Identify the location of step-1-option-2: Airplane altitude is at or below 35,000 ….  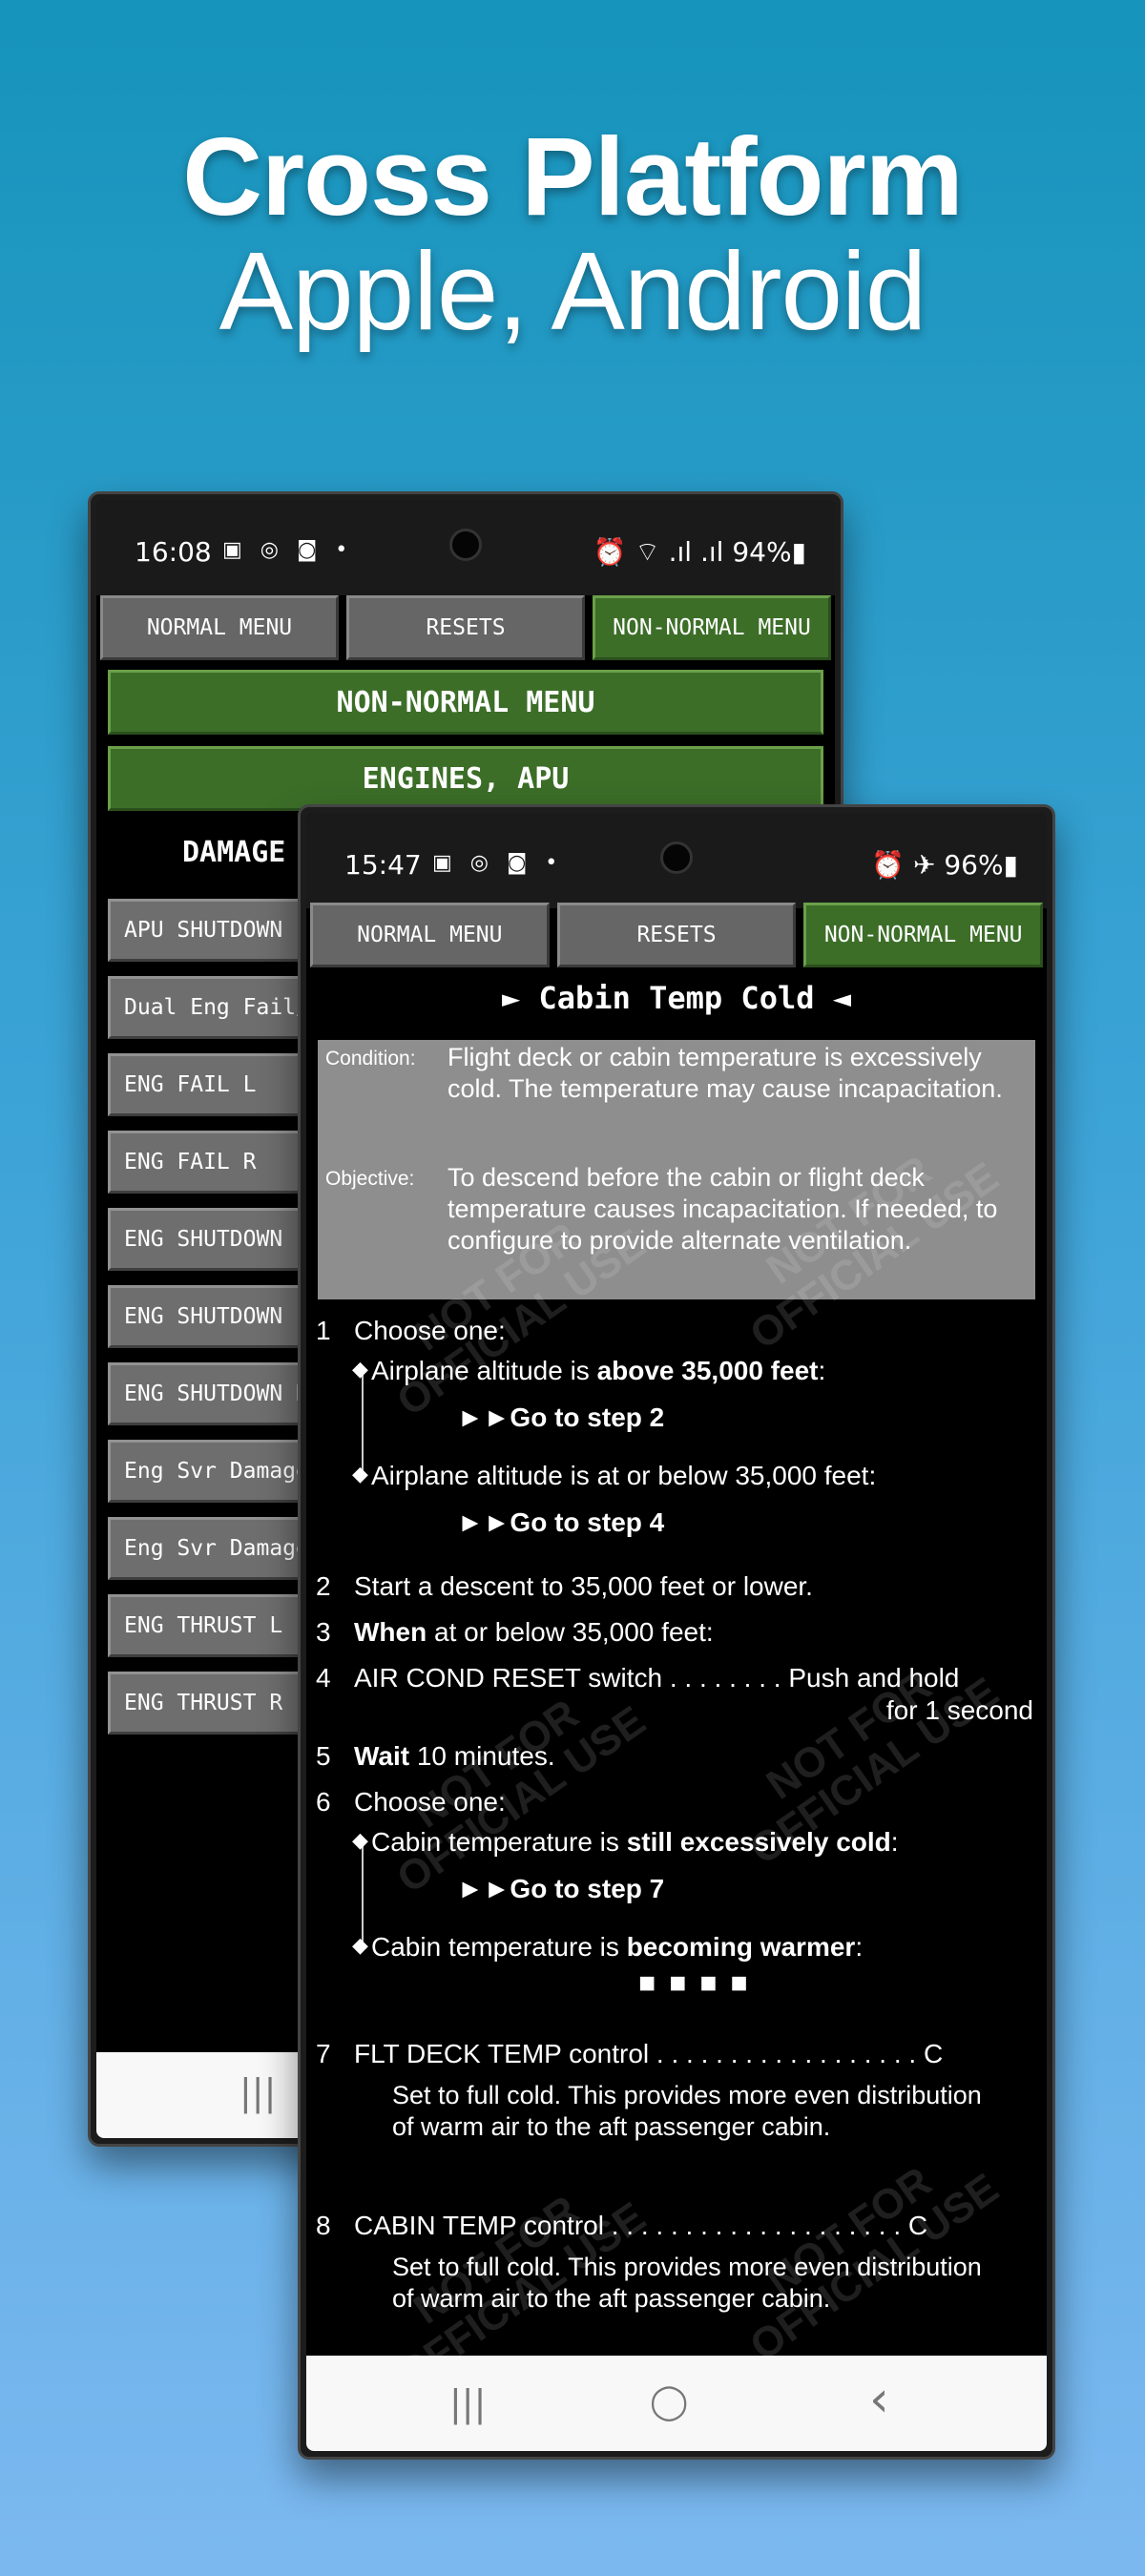
(624, 1476).